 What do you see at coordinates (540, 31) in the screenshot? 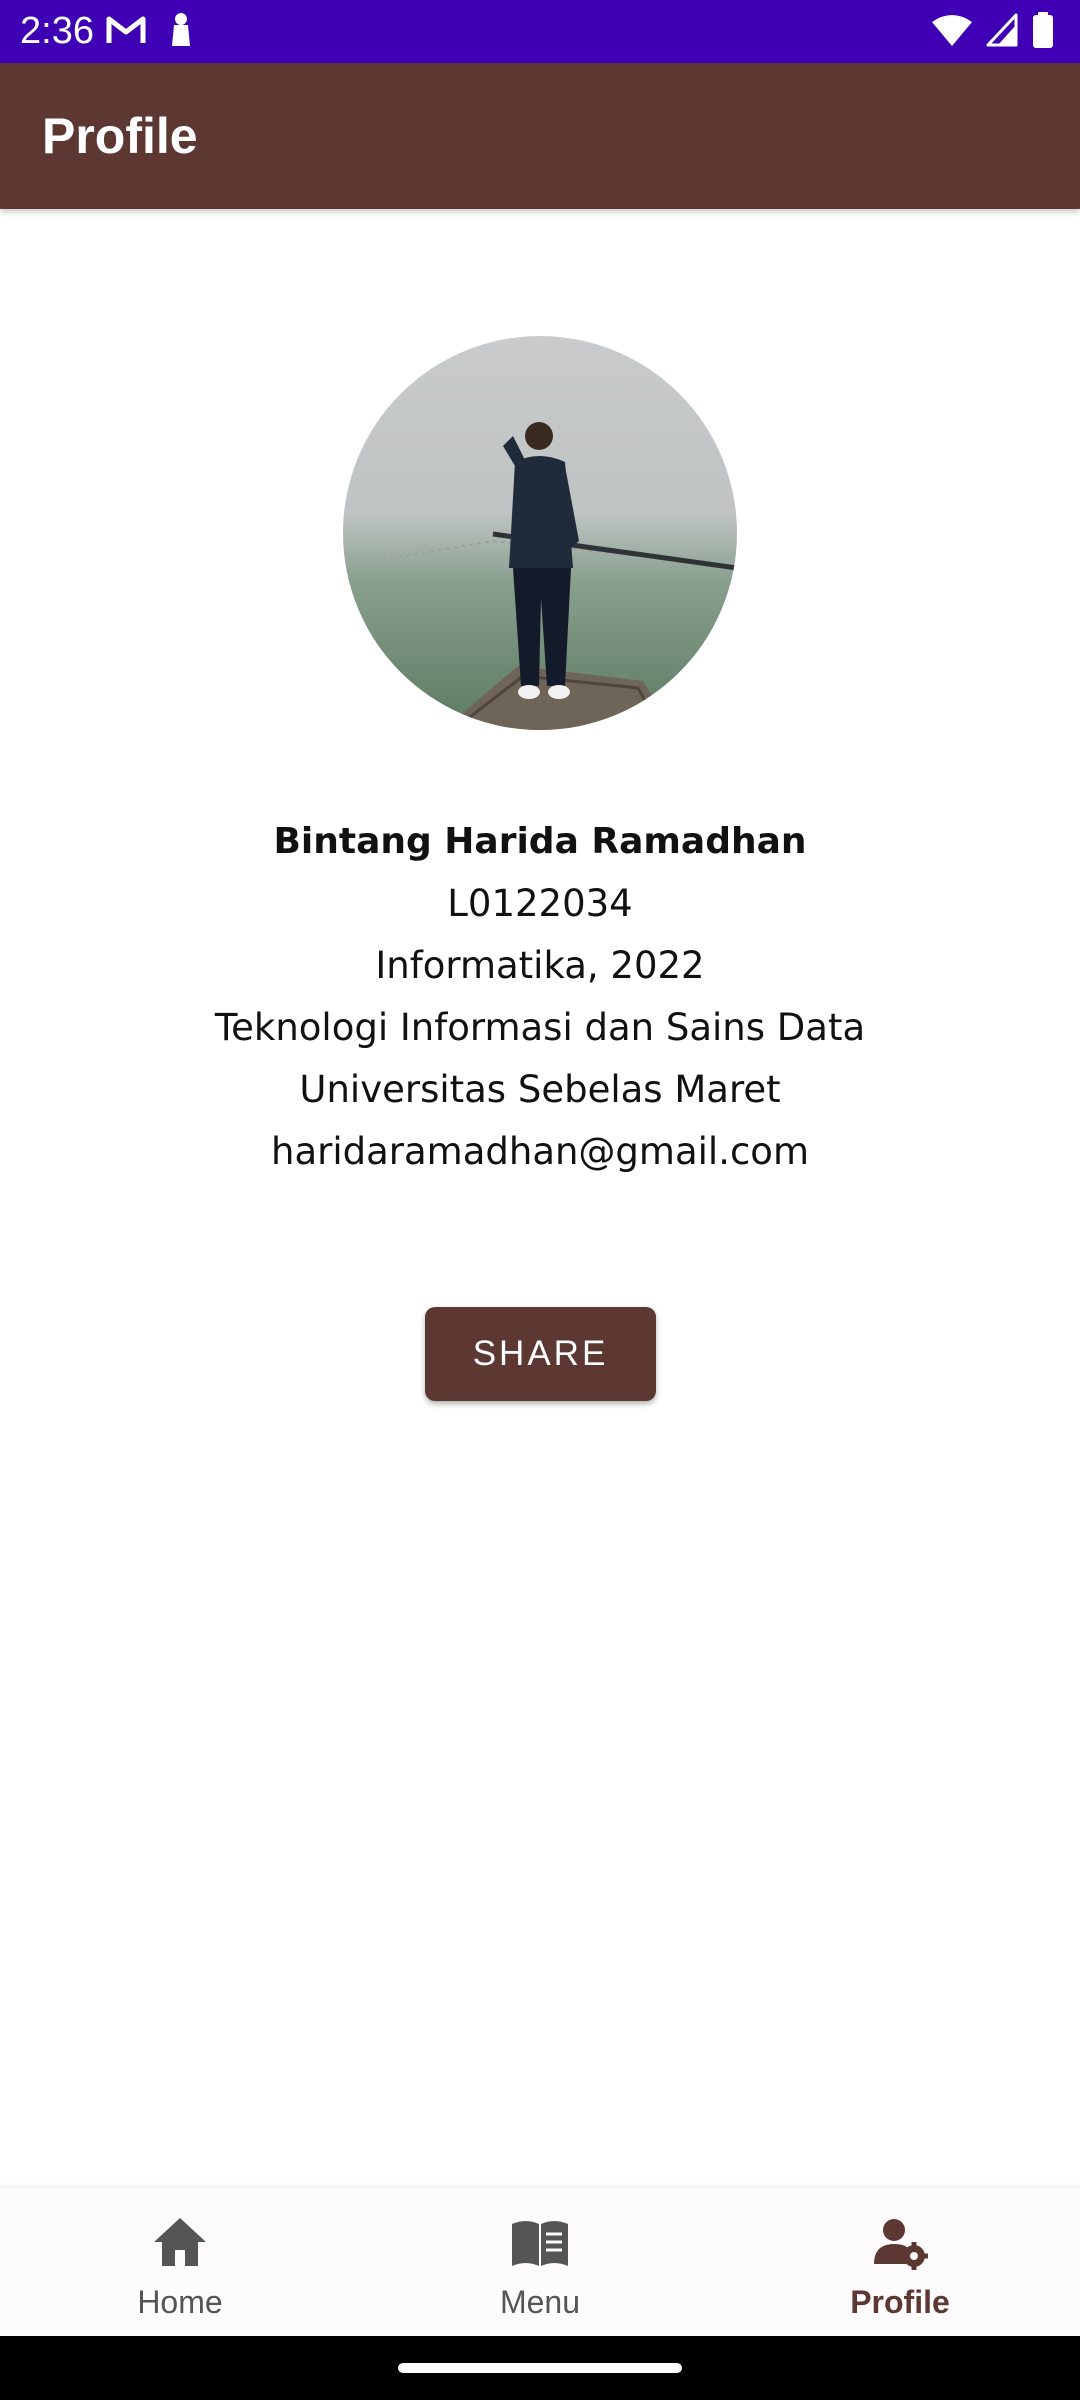
I see `status-bar: 2:36` at bounding box center [540, 31].